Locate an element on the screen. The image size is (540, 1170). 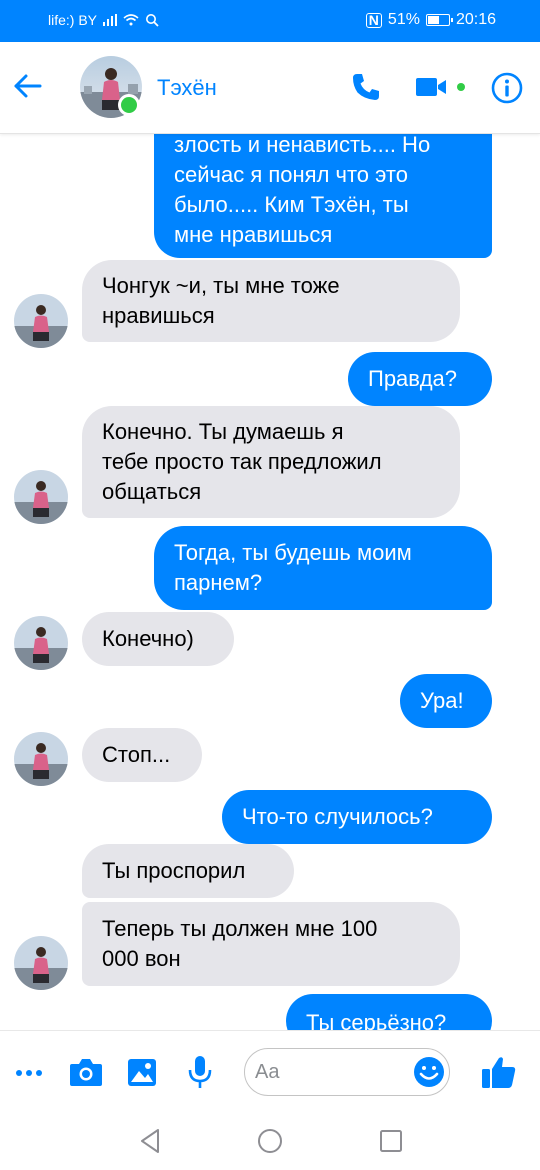
nav-back-icon is located at coordinates (151, 1141).